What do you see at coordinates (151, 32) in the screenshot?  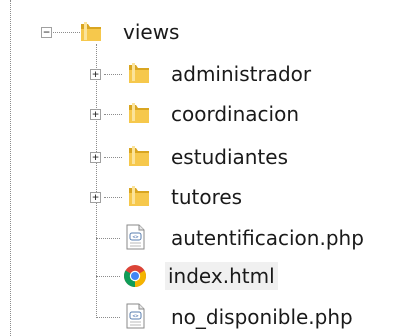 I see `tree-node-label: views` at bounding box center [151, 32].